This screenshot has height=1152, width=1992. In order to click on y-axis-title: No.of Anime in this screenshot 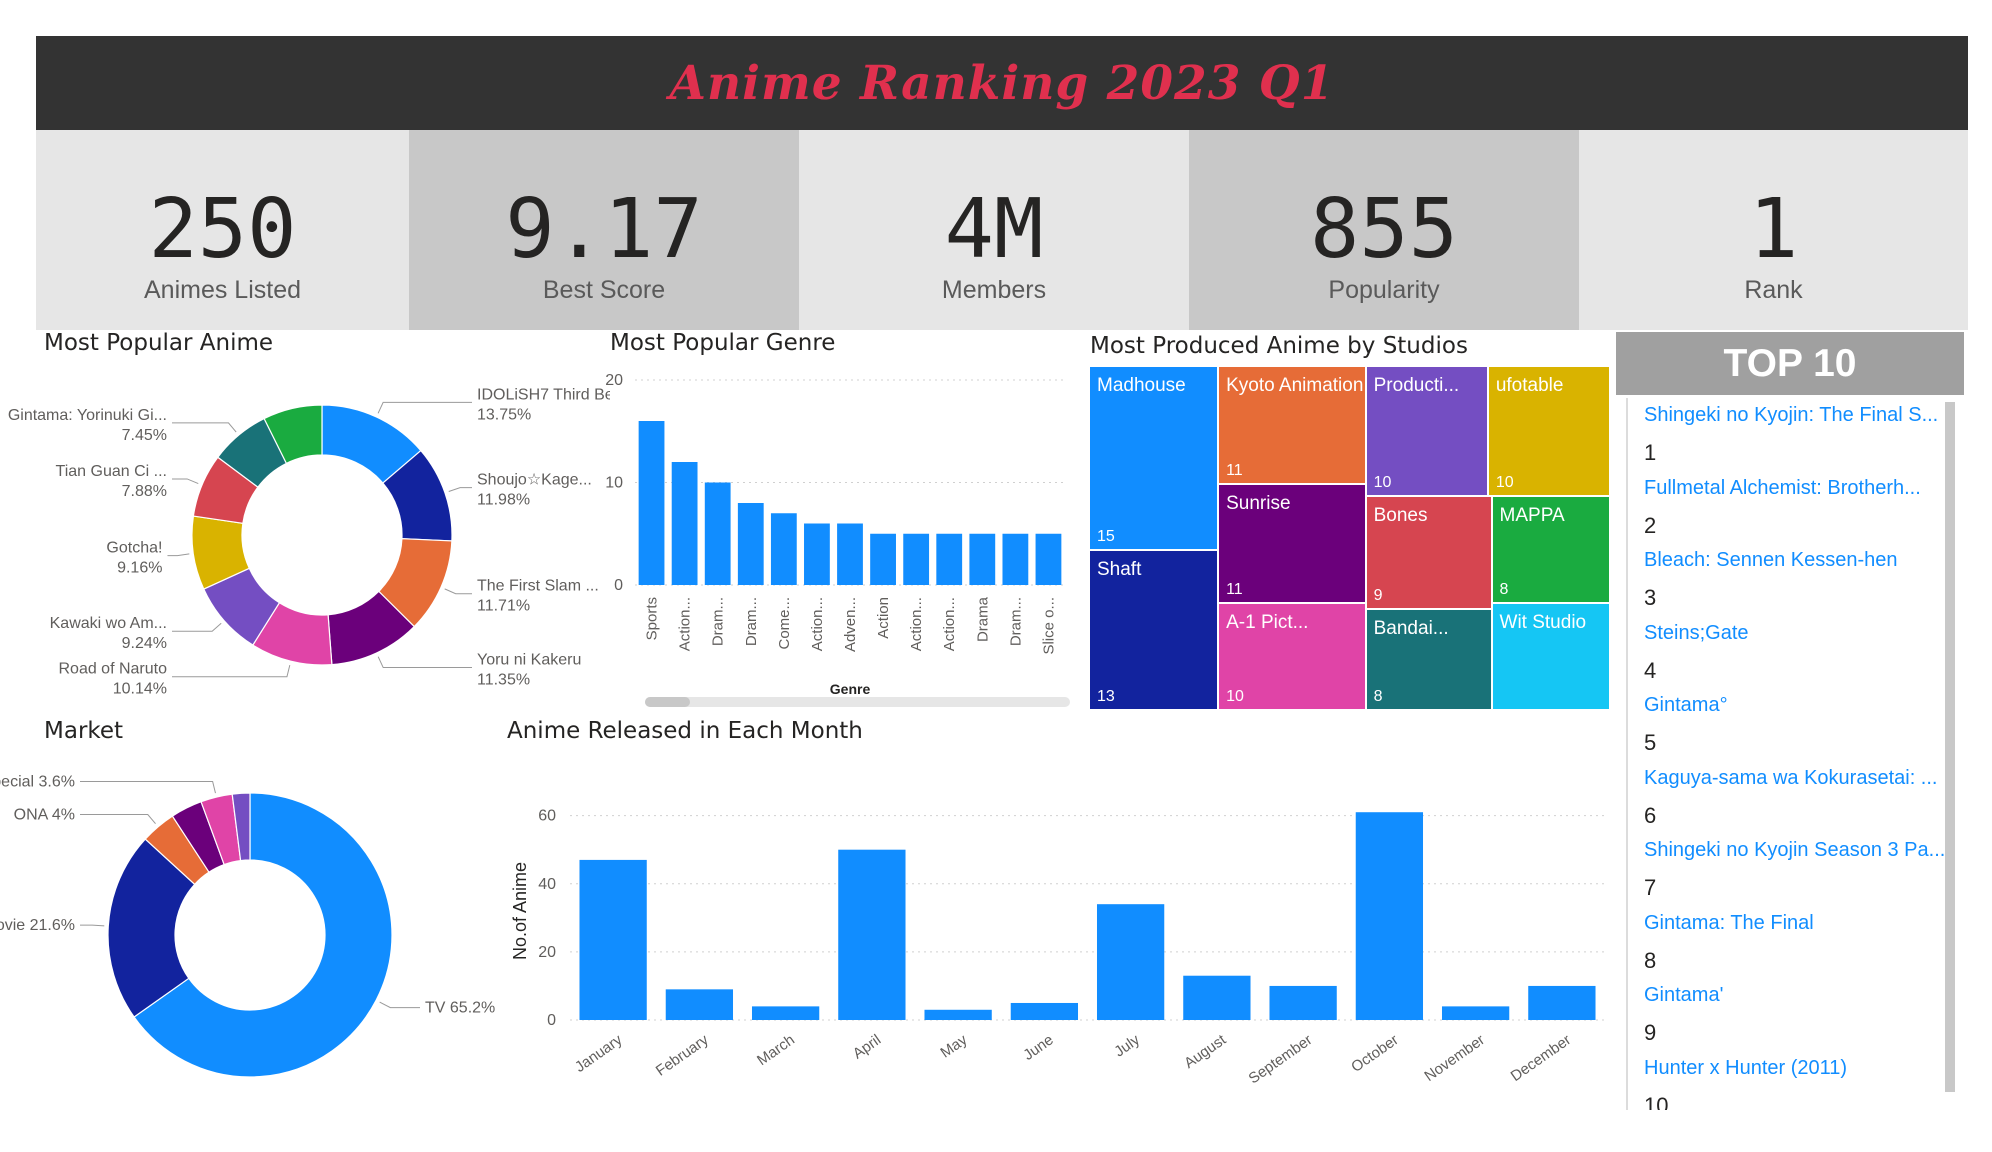, I will do `click(520, 911)`.